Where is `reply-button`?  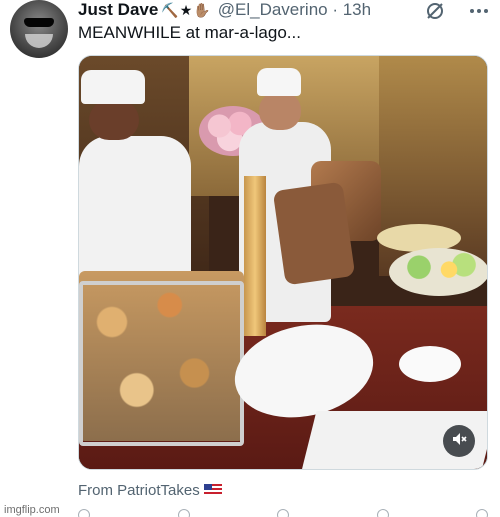 reply-button is located at coordinates (84, 512).